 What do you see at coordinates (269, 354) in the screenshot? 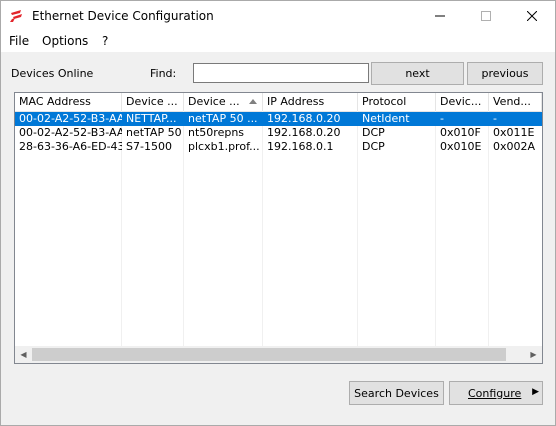
I see `scrollbar-thumb` at bounding box center [269, 354].